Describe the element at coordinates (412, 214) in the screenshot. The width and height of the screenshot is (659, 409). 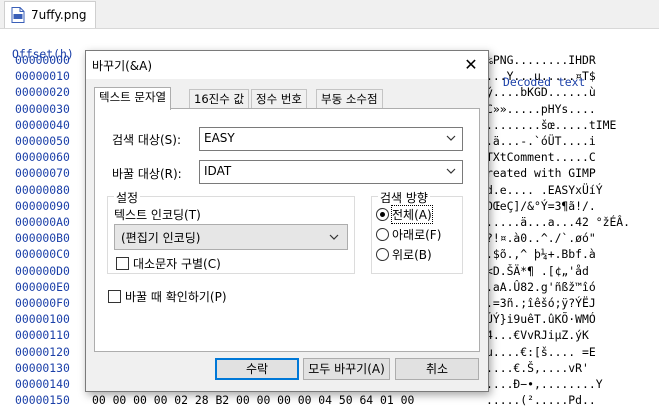
I see `direction-all-label: 전체(A)` at that location.